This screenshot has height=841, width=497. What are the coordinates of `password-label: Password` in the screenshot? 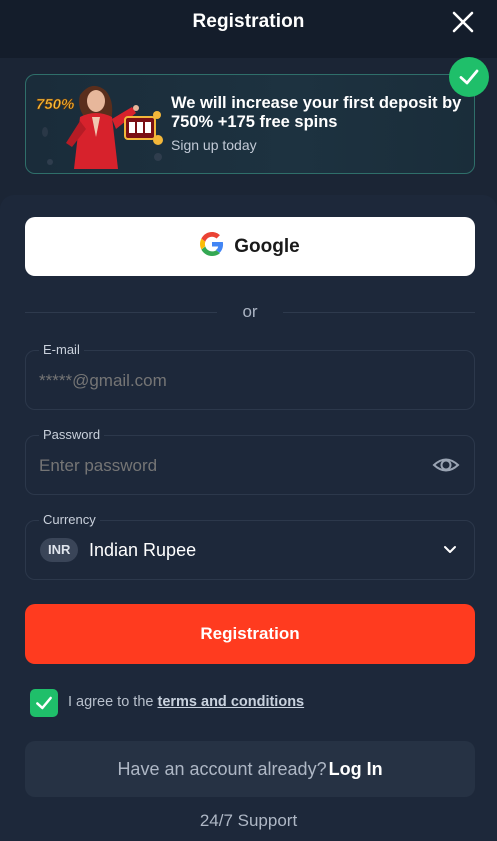 It's located at (72, 434).